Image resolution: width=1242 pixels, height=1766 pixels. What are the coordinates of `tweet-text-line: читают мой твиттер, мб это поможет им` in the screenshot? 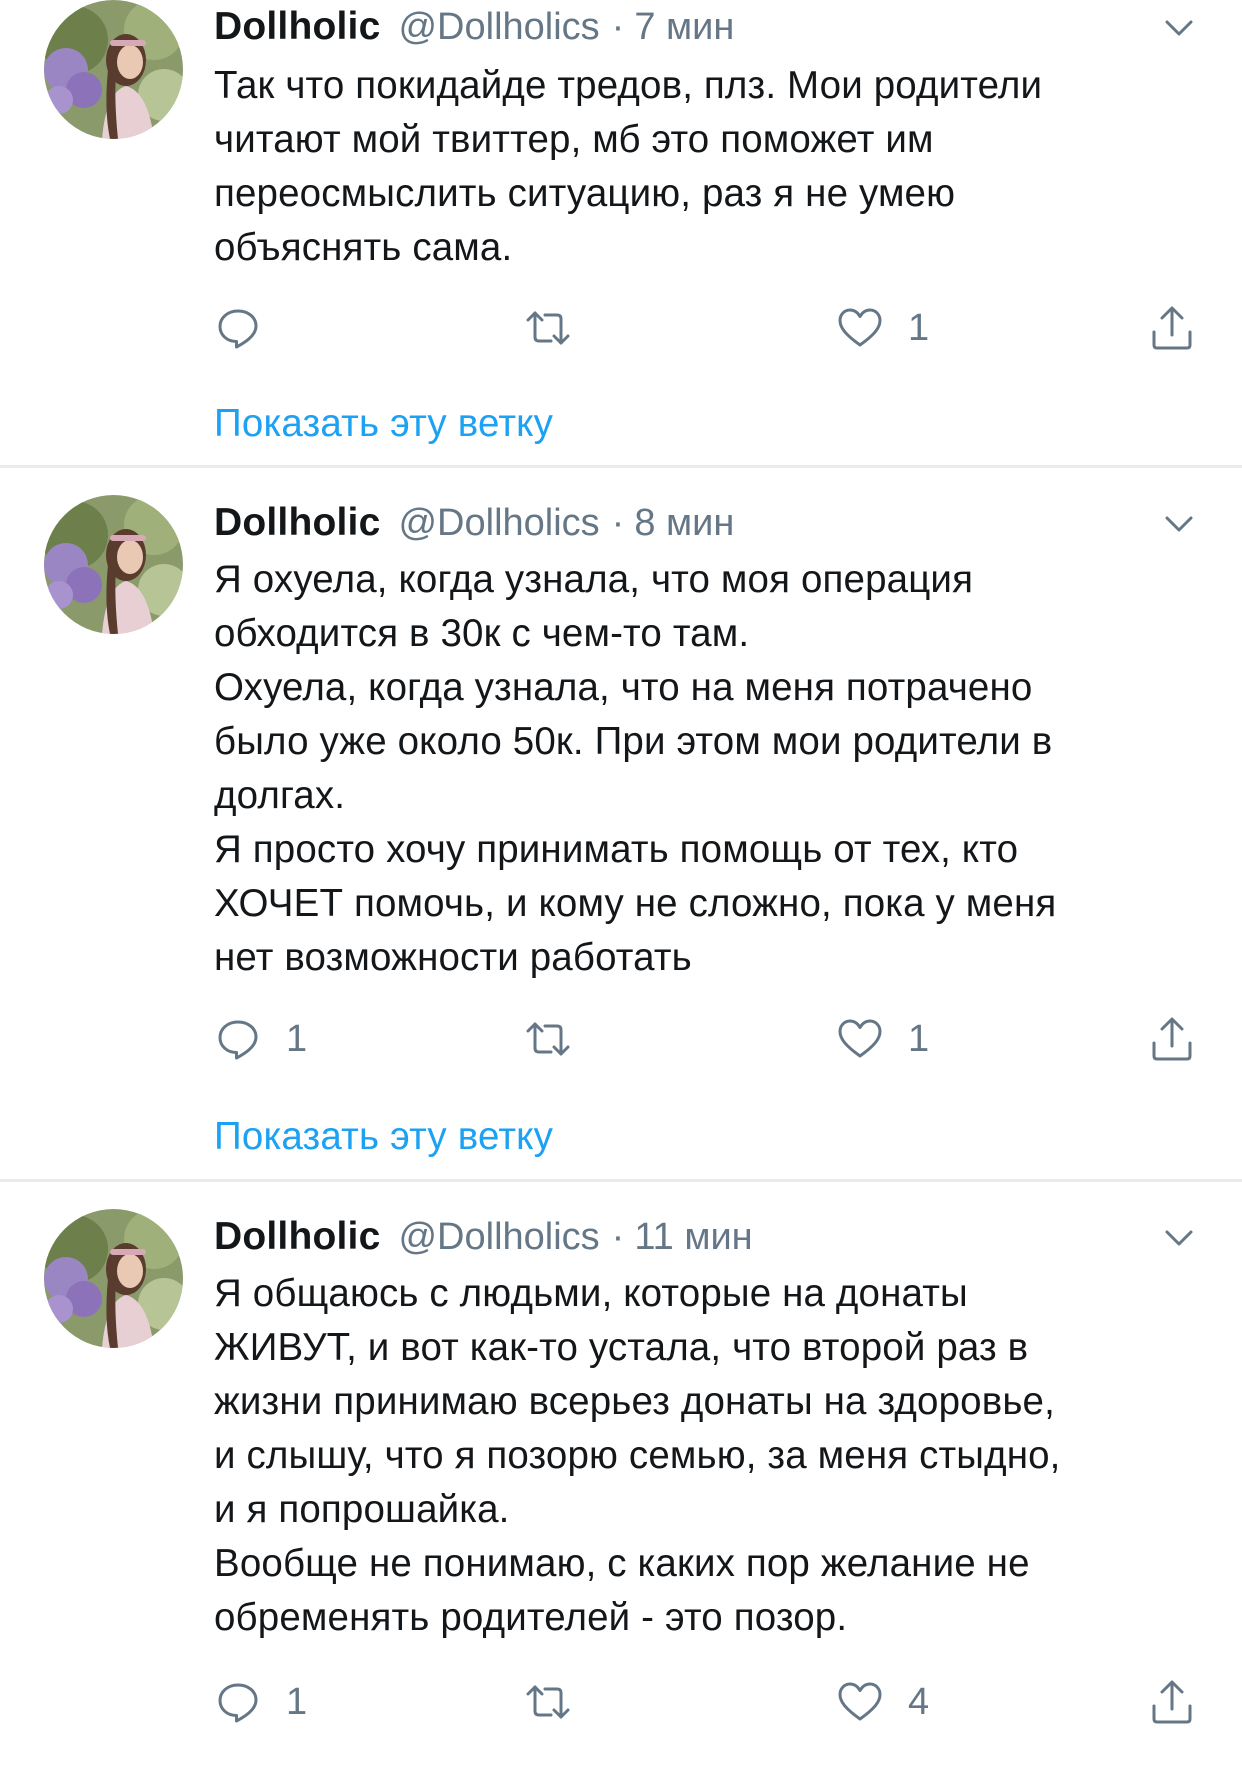 It's located at (574, 139).